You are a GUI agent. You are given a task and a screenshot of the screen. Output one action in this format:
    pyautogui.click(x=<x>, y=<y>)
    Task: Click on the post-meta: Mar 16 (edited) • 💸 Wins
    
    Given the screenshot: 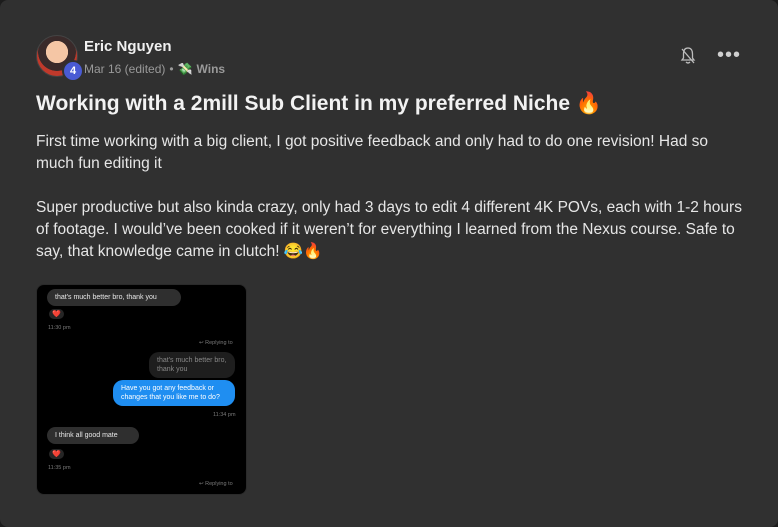 What is the action you would take?
    pyautogui.click(x=154, y=69)
    